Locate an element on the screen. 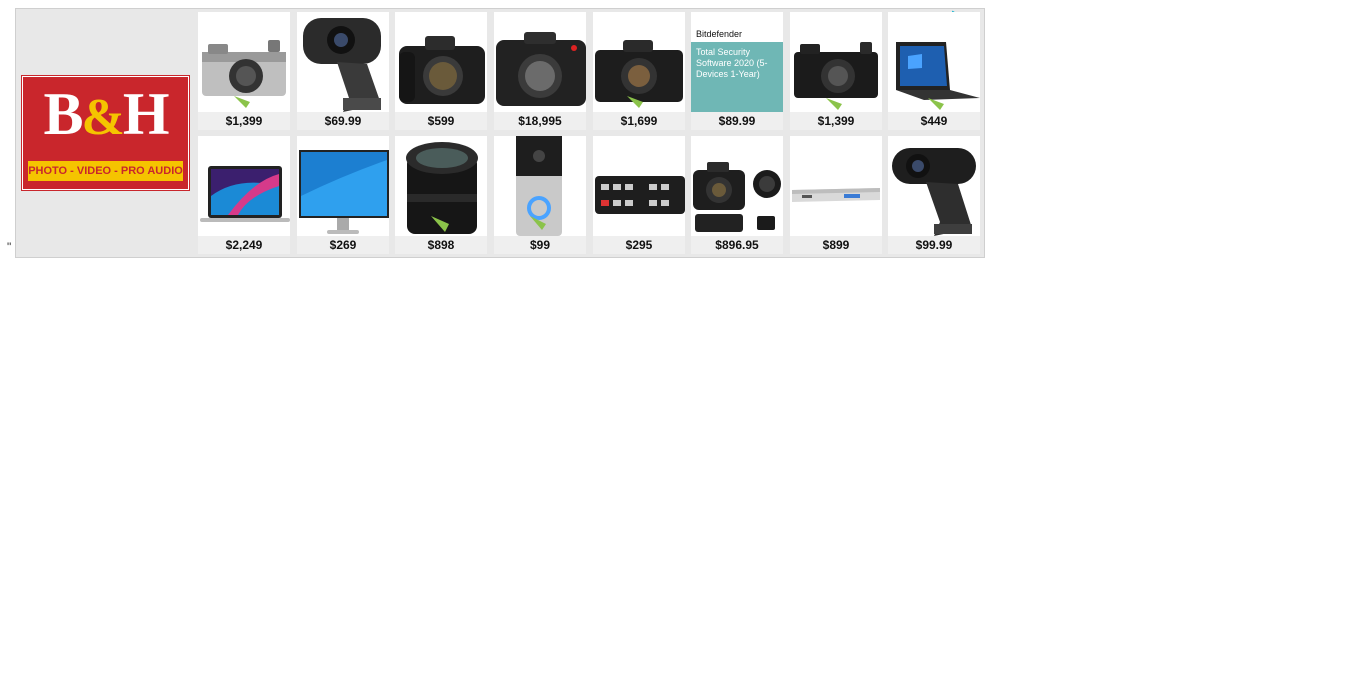  product-tile-dslr-kit: $896.95 is located at coordinates (737, 195).